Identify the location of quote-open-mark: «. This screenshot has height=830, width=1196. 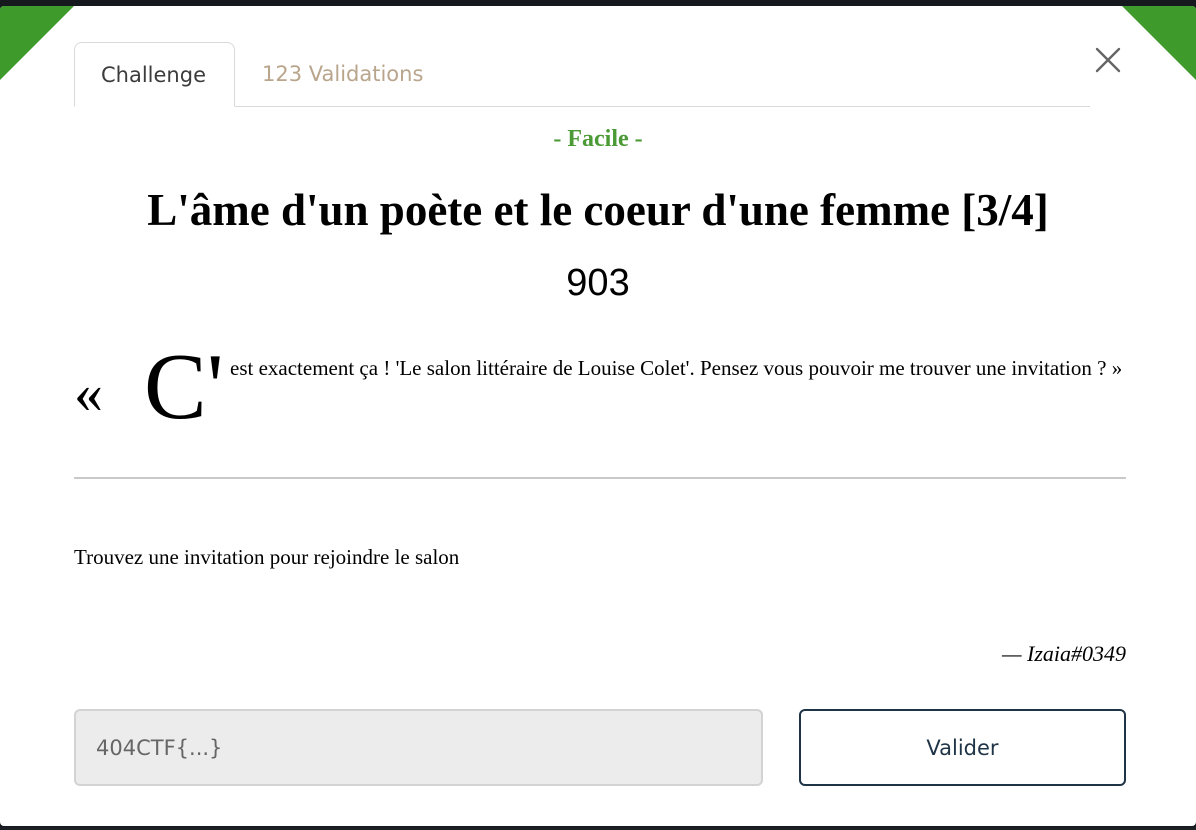
(88, 392).